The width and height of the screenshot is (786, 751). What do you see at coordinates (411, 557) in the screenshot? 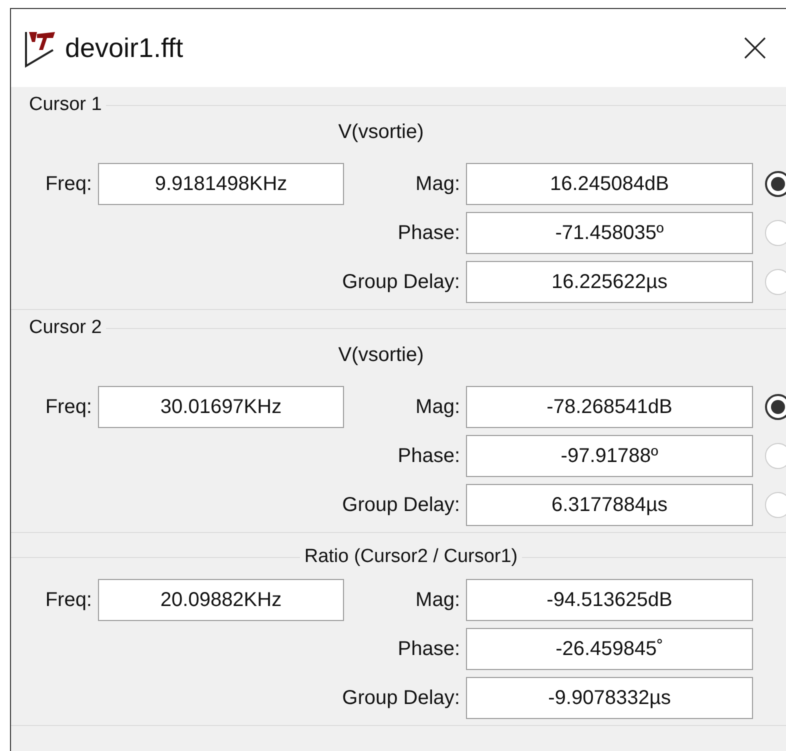
I see `section-title: Ratio (Cursor2 / Cursor1)` at bounding box center [411, 557].